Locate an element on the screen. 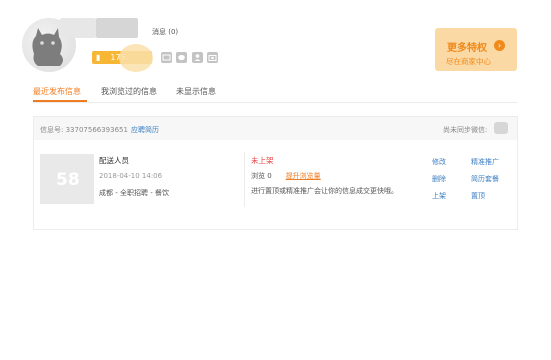 This screenshot has height=360, width=551. listing-title: 配送人员 is located at coordinates (114, 160).